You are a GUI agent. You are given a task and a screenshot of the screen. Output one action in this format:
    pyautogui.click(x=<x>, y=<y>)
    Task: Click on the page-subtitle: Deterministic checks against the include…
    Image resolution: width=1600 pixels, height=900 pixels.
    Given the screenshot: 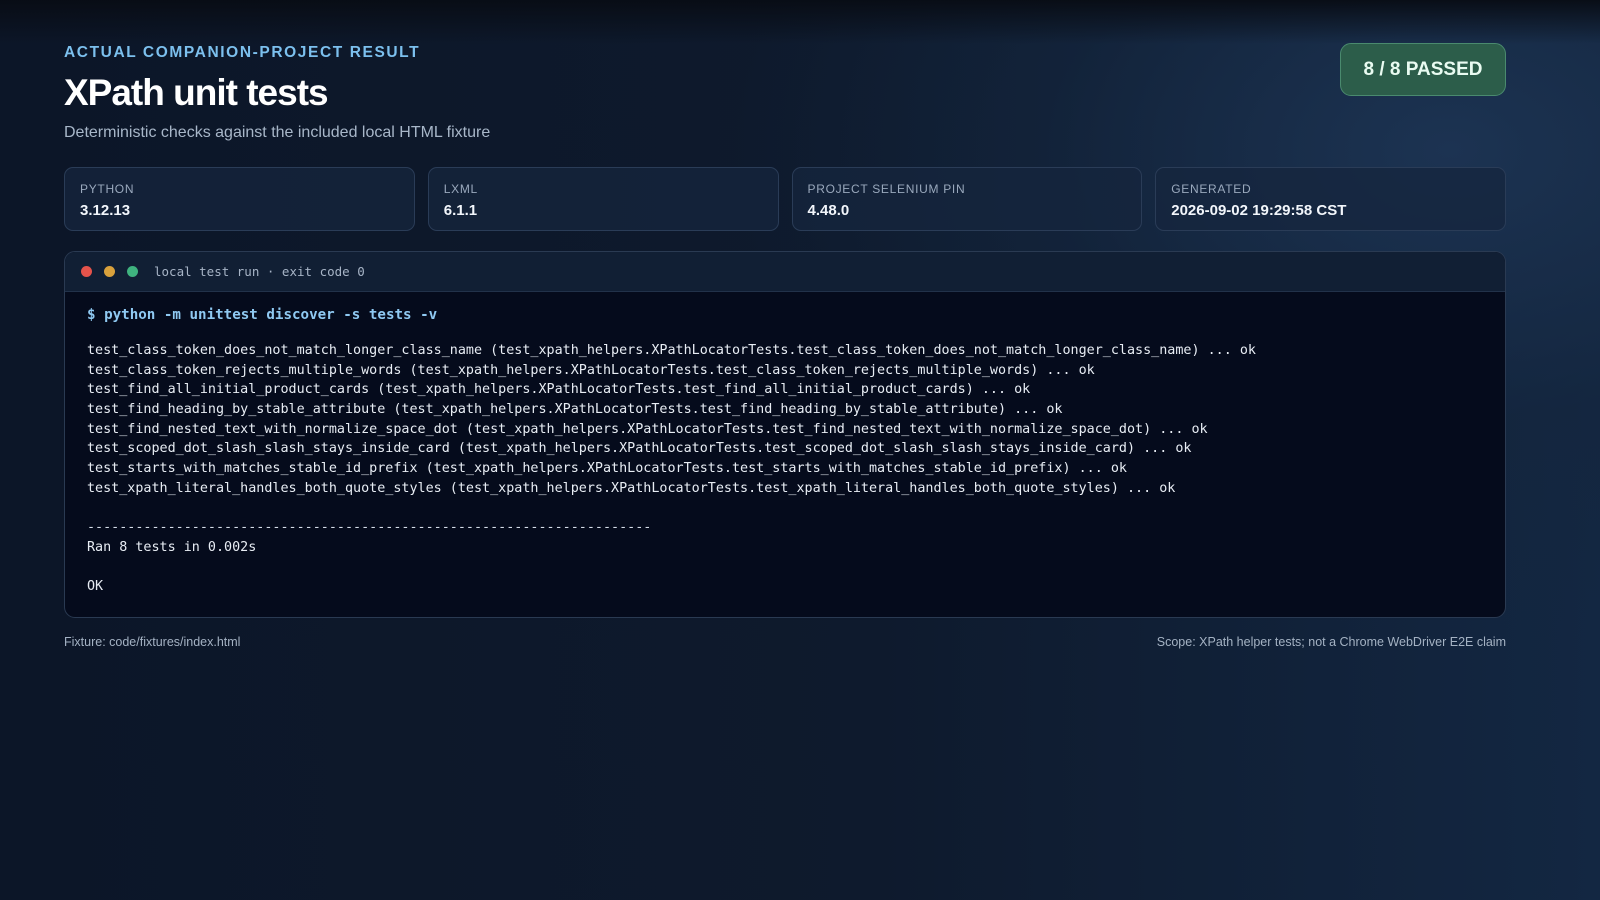 What is the action you would take?
    pyautogui.click(x=277, y=132)
    